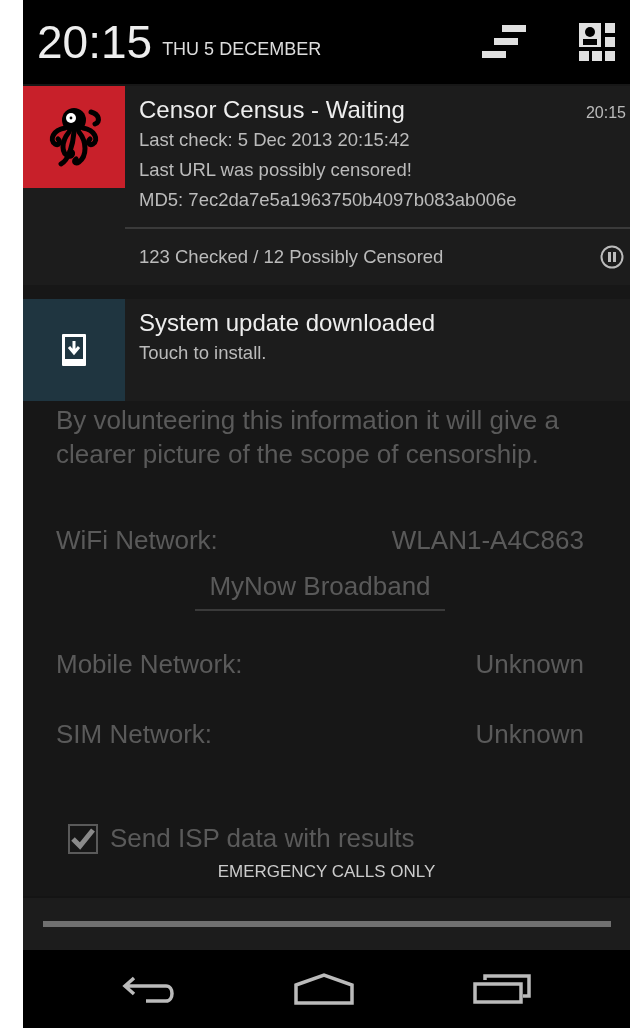 Image resolution: width=630 pixels, height=1028 pixels. What do you see at coordinates (203, 353) in the screenshot?
I see `notification-text: Touch to install.` at bounding box center [203, 353].